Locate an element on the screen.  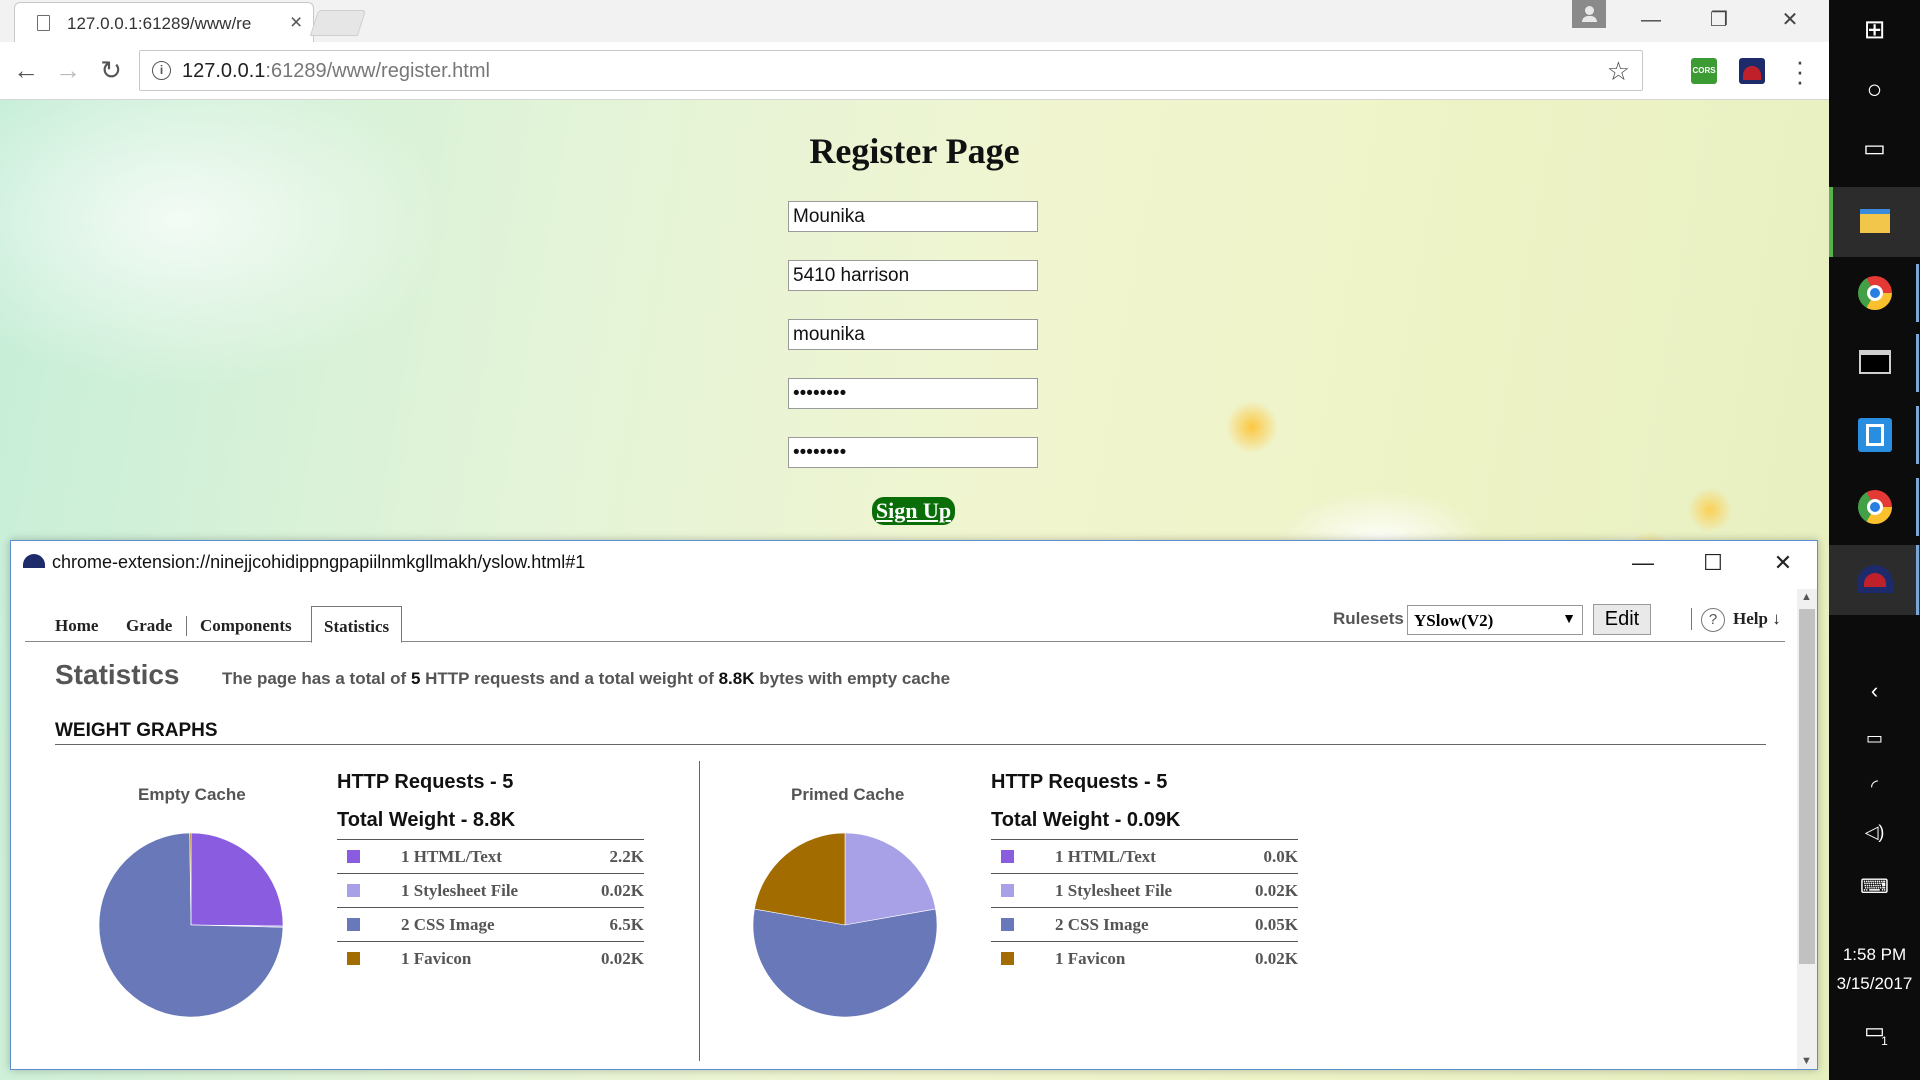
empty-cache-label: Empty Cache is located at coordinates (192, 794).